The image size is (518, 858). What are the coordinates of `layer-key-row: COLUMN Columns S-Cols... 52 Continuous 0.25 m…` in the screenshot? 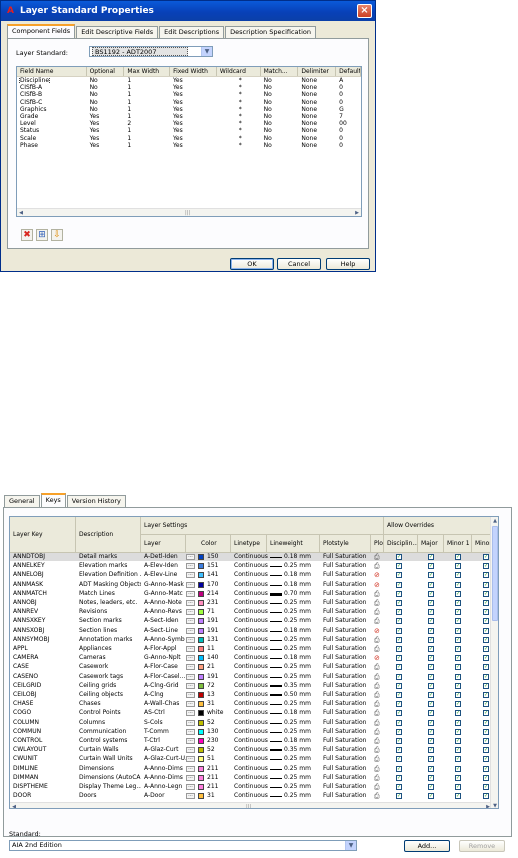 It's located at (254, 723).